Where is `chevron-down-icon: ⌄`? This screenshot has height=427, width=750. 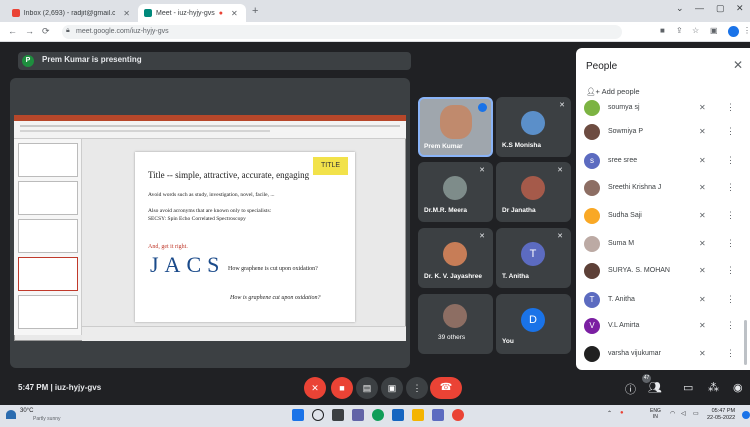 chevron-down-icon: ⌄ is located at coordinates (680, 8).